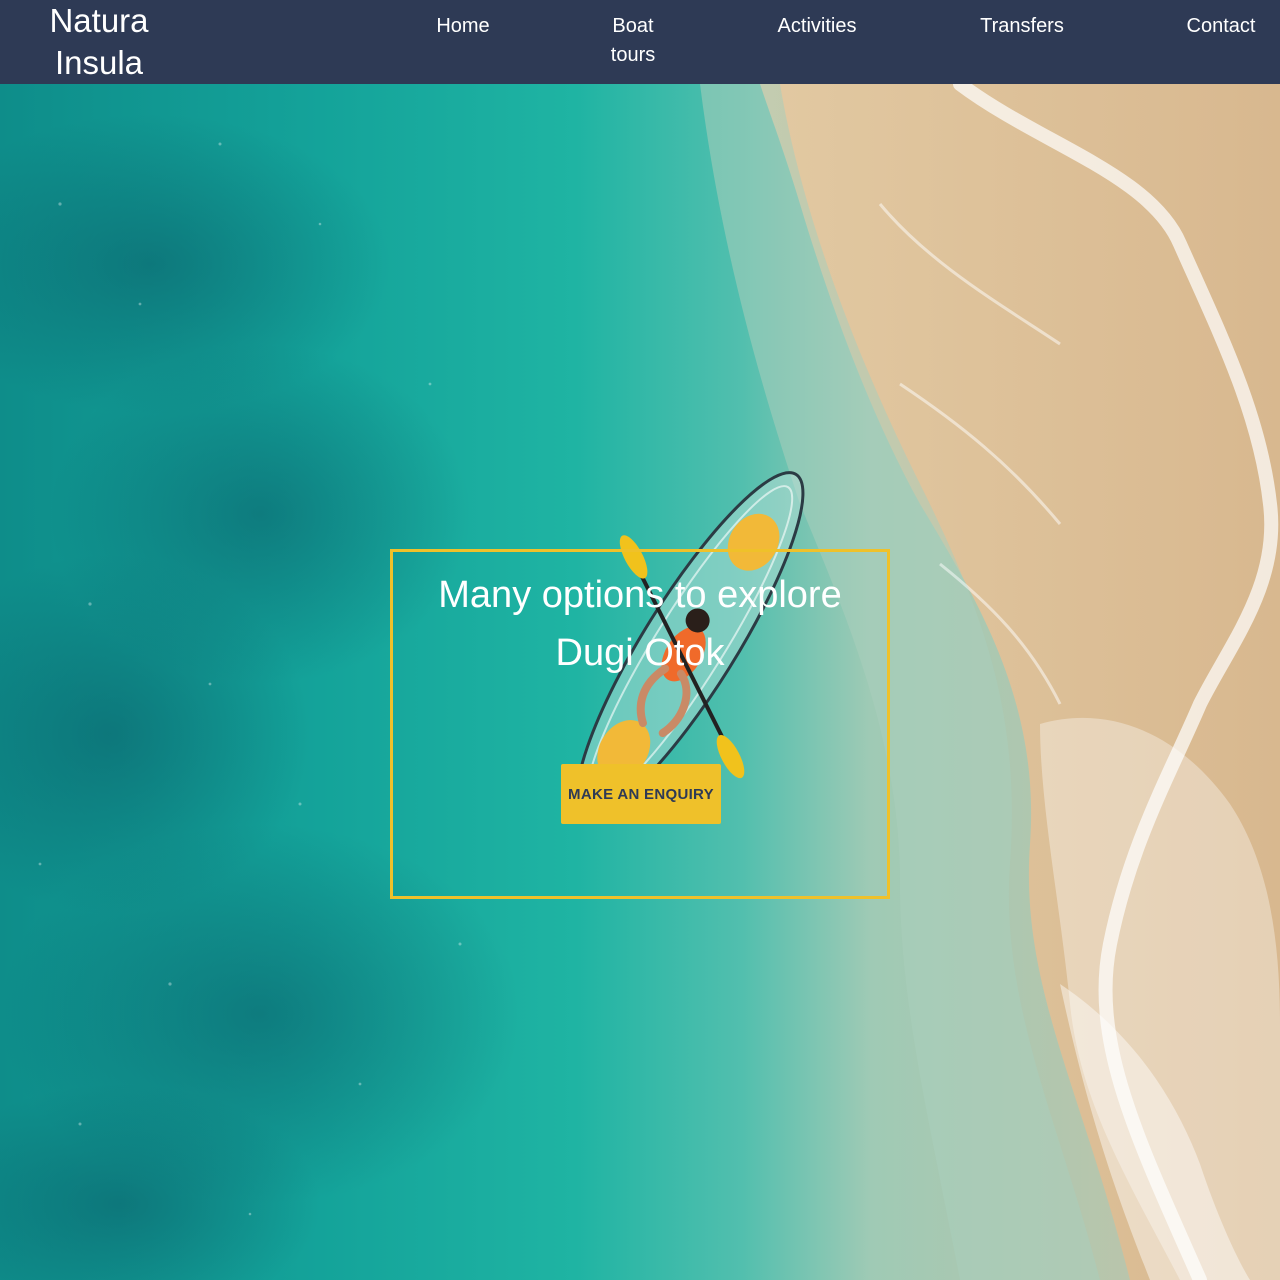 This screenshot has width=1280, height=1280. I want to click on site-logo: Natura Insula, so click(99, 42).